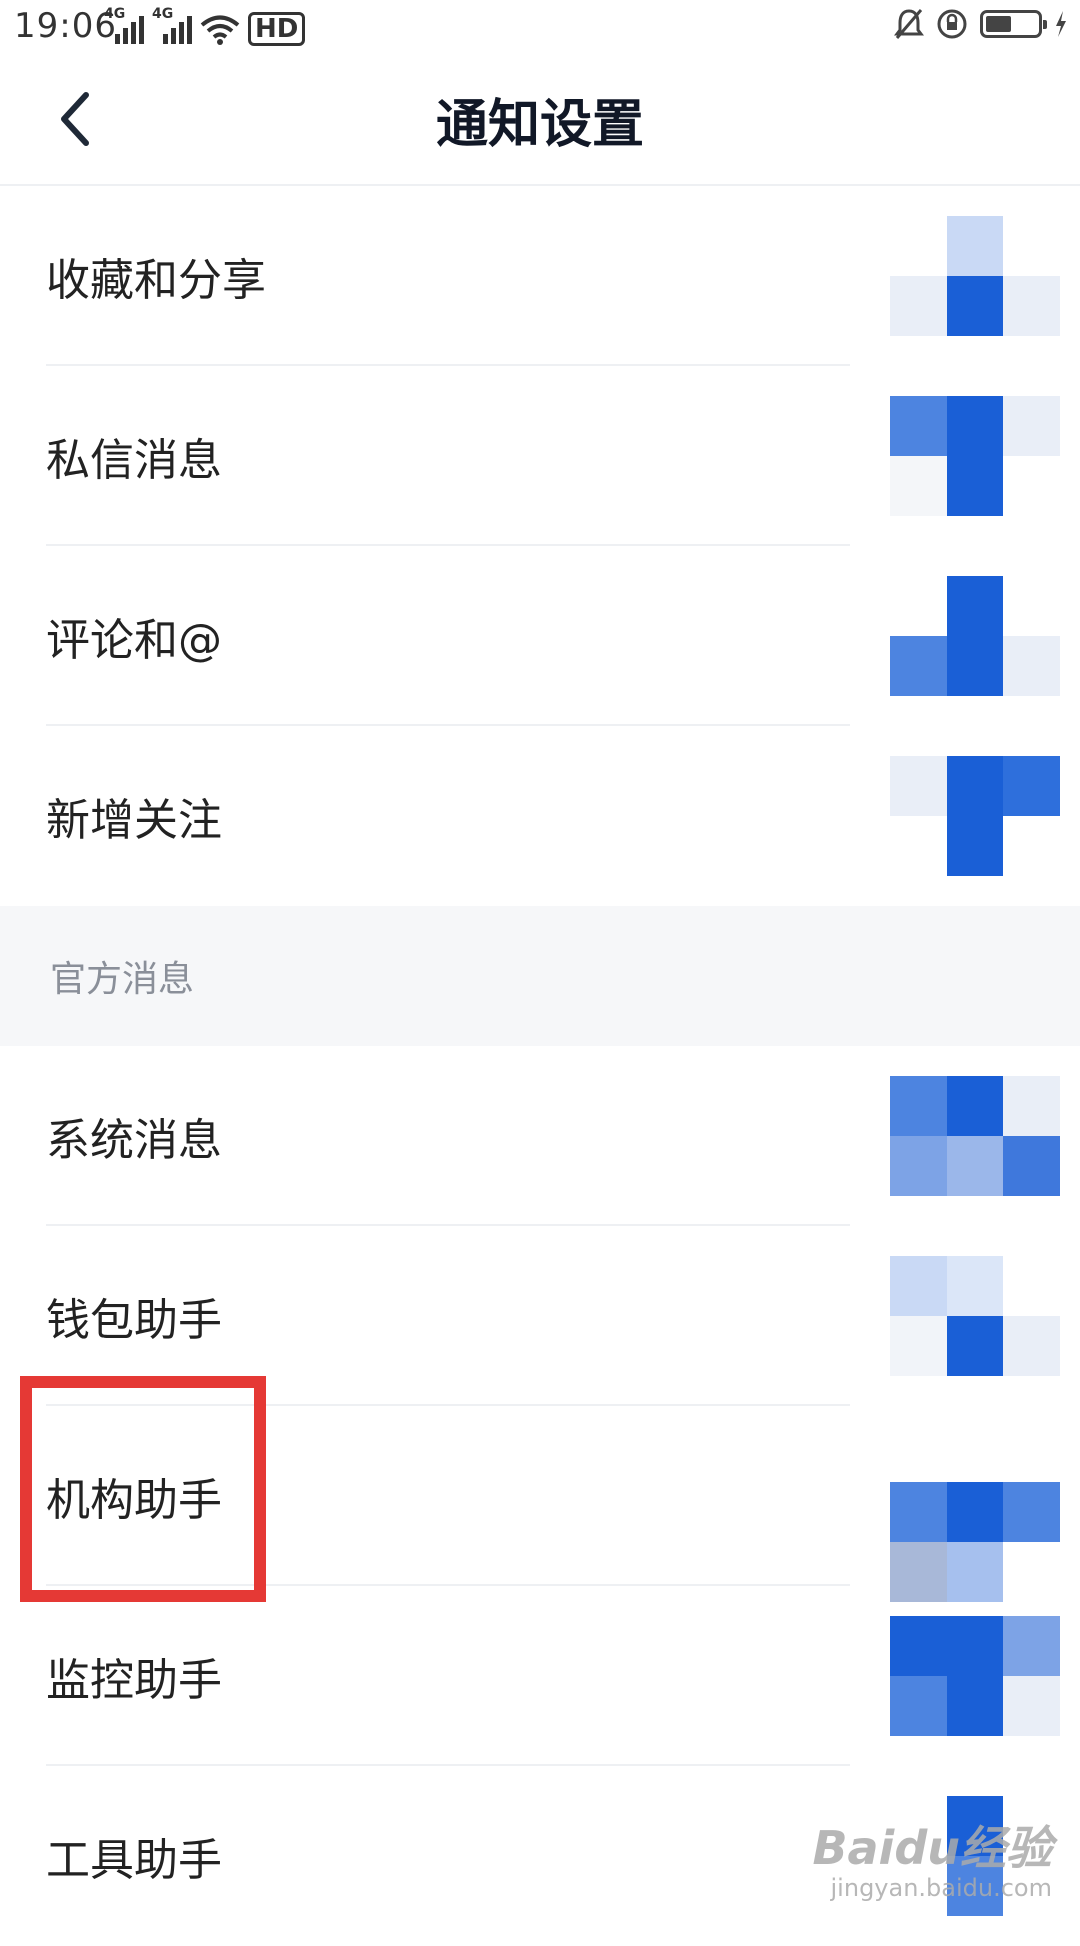 The width and height of the screenshot is (1080, 1946). What do you see at coordinates (134, 640) in the screenshot?
I see `item-label: 评论和@` at bounding box center [134, 640].